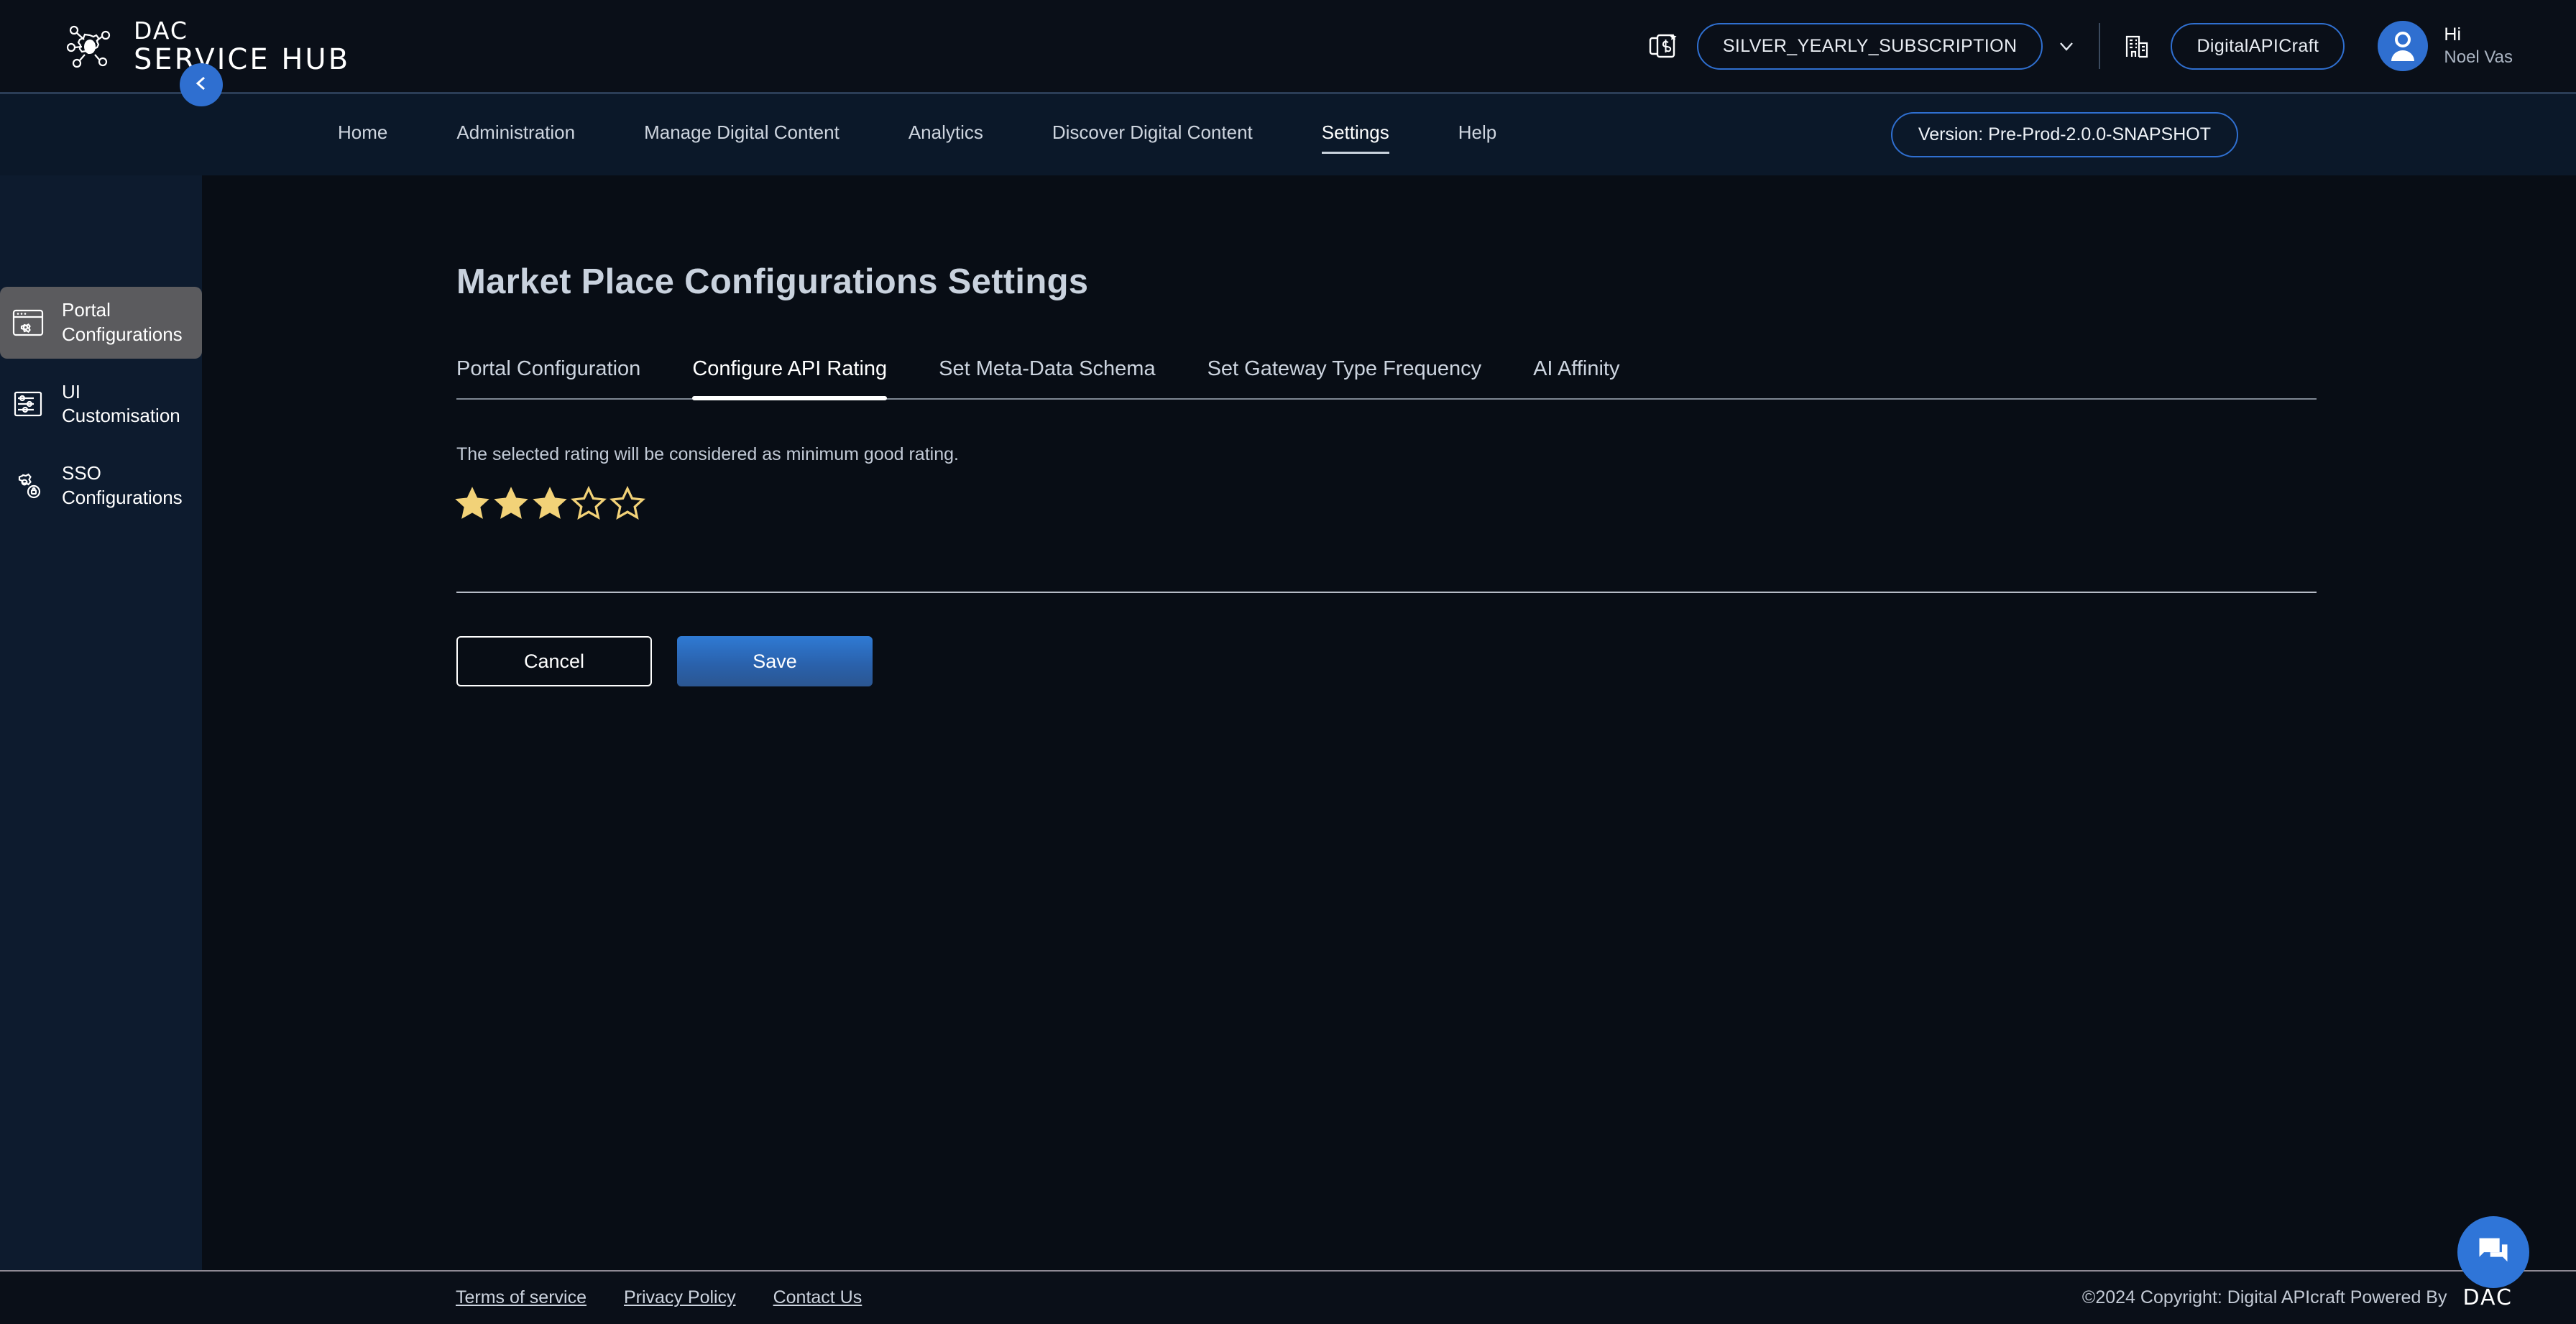  Describe the element at coordinates (627, 504) in the screenshot. I see `star-5-empty` at that location.